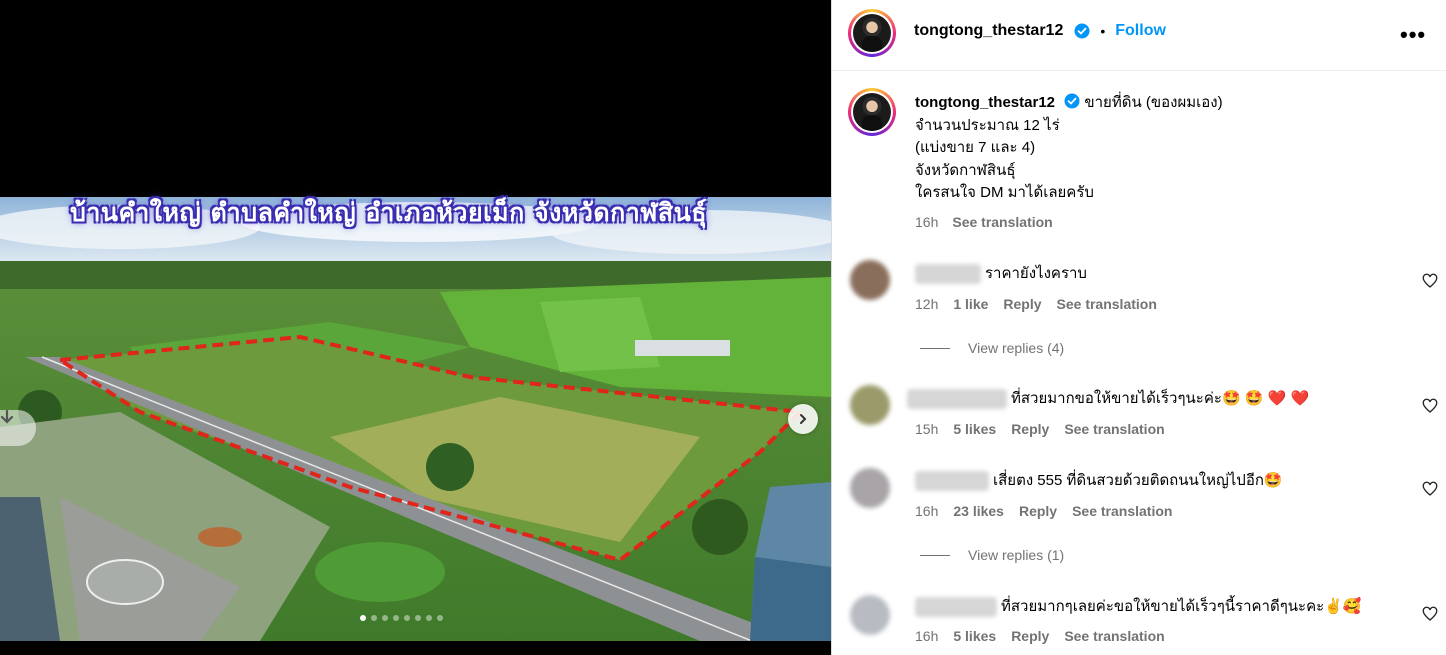 The height and width of the screenshot is (655, 1446). I want to click on comment-meta: 16h 5 likes Reply See translation, so click(1040, 636).